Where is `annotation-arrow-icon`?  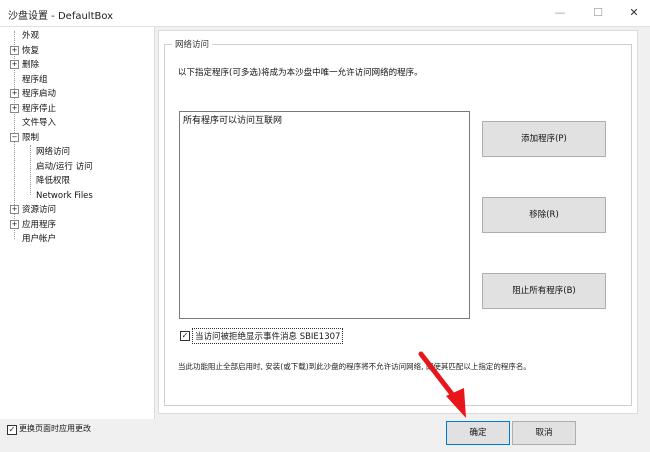
annotation-arrow-icon is located at coordinates (442, 384).